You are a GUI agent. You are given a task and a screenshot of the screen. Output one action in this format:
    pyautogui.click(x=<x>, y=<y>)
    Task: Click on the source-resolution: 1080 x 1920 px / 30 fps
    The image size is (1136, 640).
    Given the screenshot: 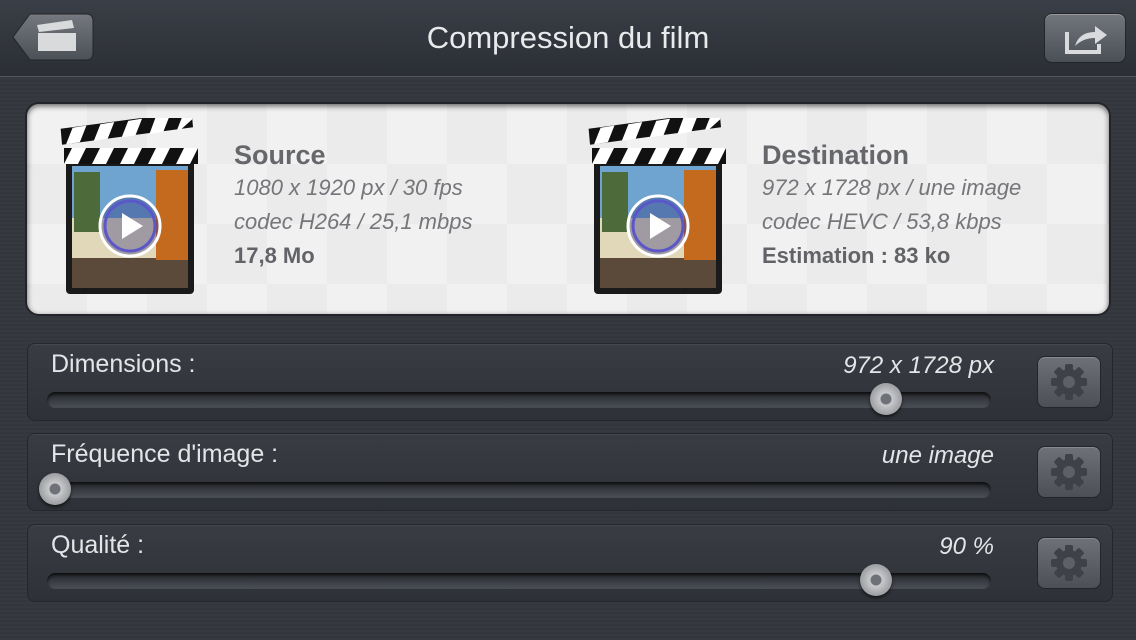 What is the action you would take?
    pyautogui.click(x=348, y=187)
    